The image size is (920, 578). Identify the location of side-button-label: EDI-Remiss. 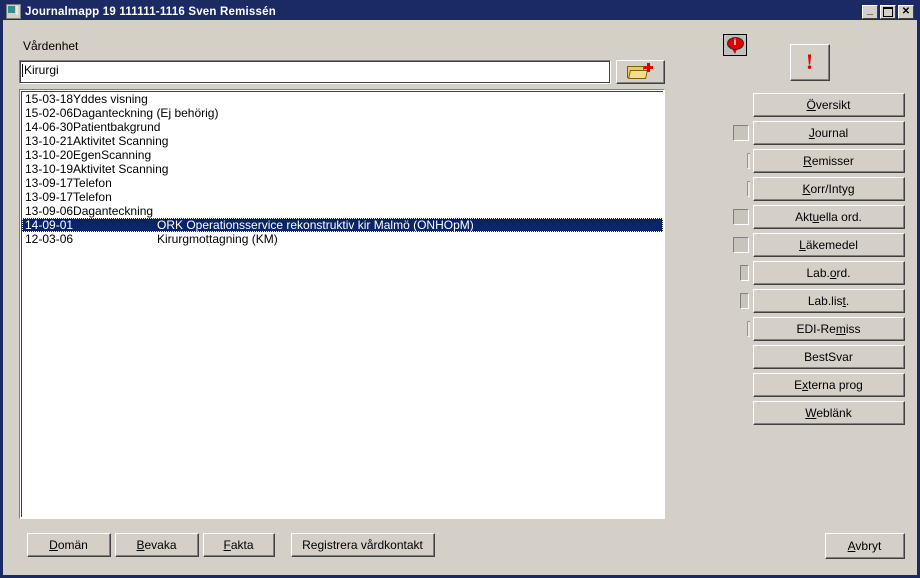
(828, 328).